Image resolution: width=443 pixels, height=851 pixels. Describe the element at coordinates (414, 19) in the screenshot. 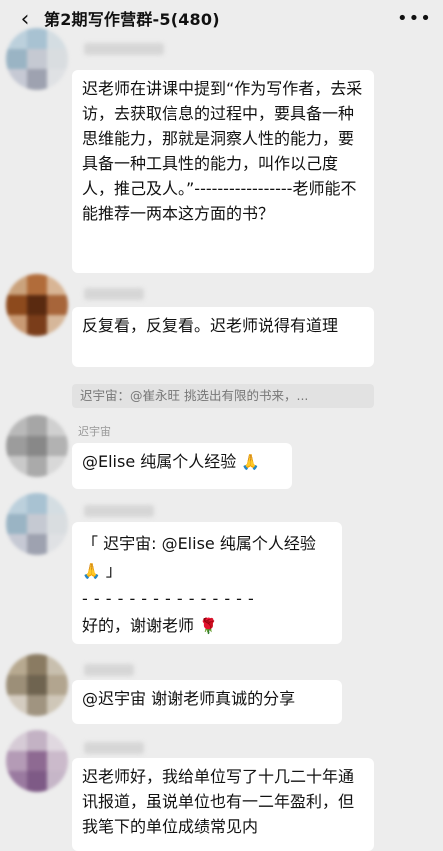

I see `more-options-icon: •••` at that location.